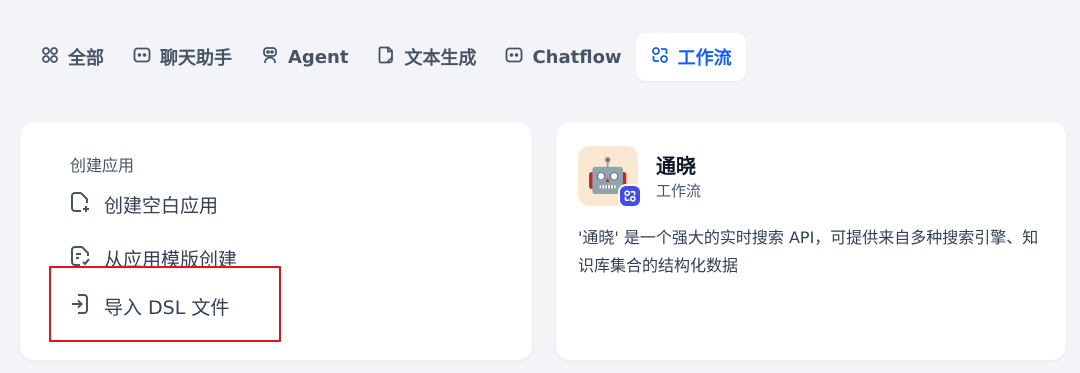 The height and width of the screenshot is (373, 1080). I want to click on tab-label: 文本生成, so click(440, 58).